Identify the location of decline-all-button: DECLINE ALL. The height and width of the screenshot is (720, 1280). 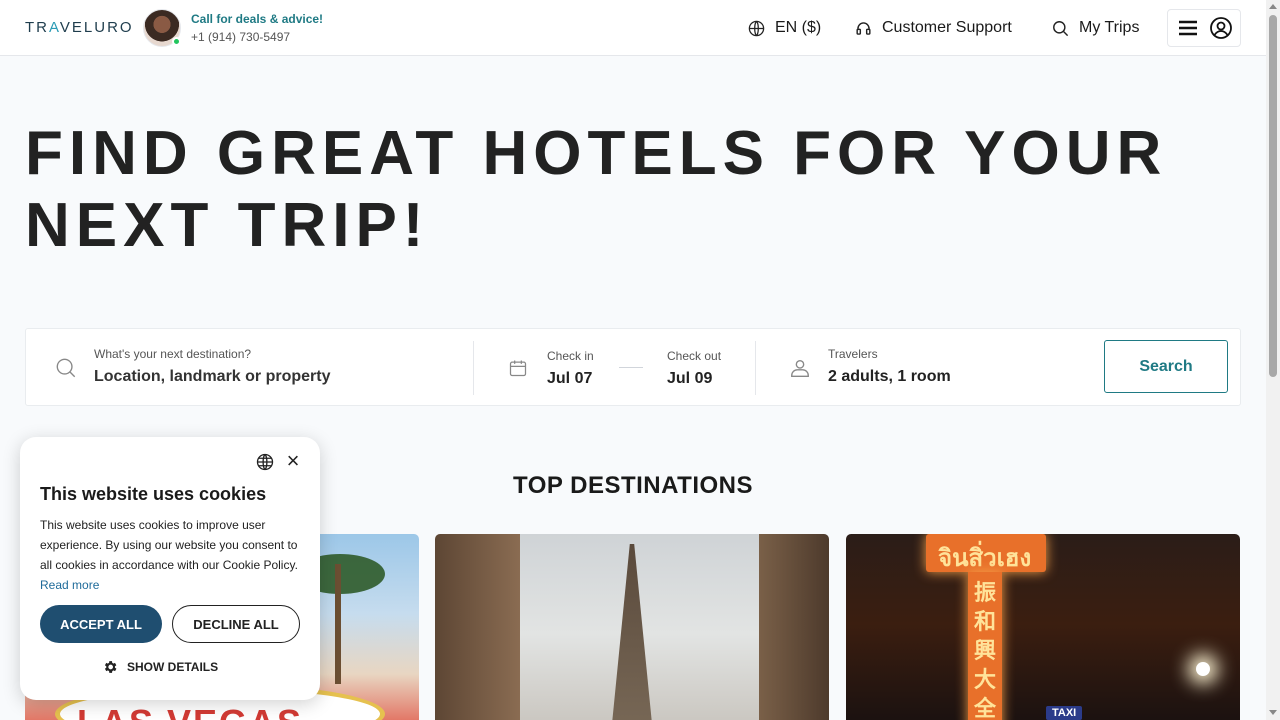
(236, 624).